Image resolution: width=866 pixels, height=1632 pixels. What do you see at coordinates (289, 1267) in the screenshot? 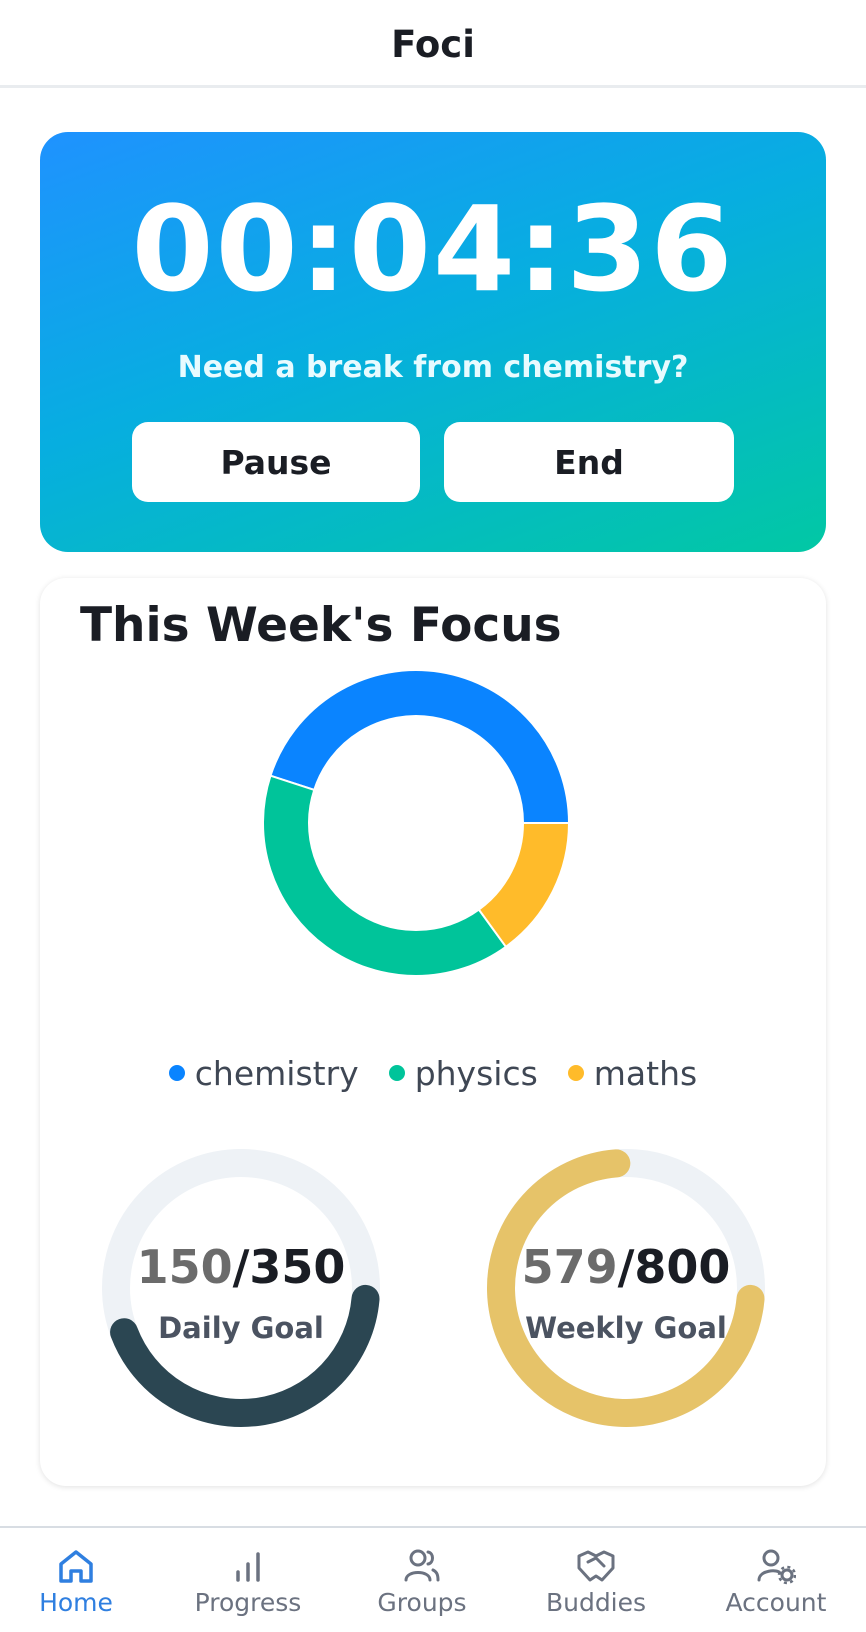
I see `daily-goal-total: /350` at bounding box center [289, 1267].